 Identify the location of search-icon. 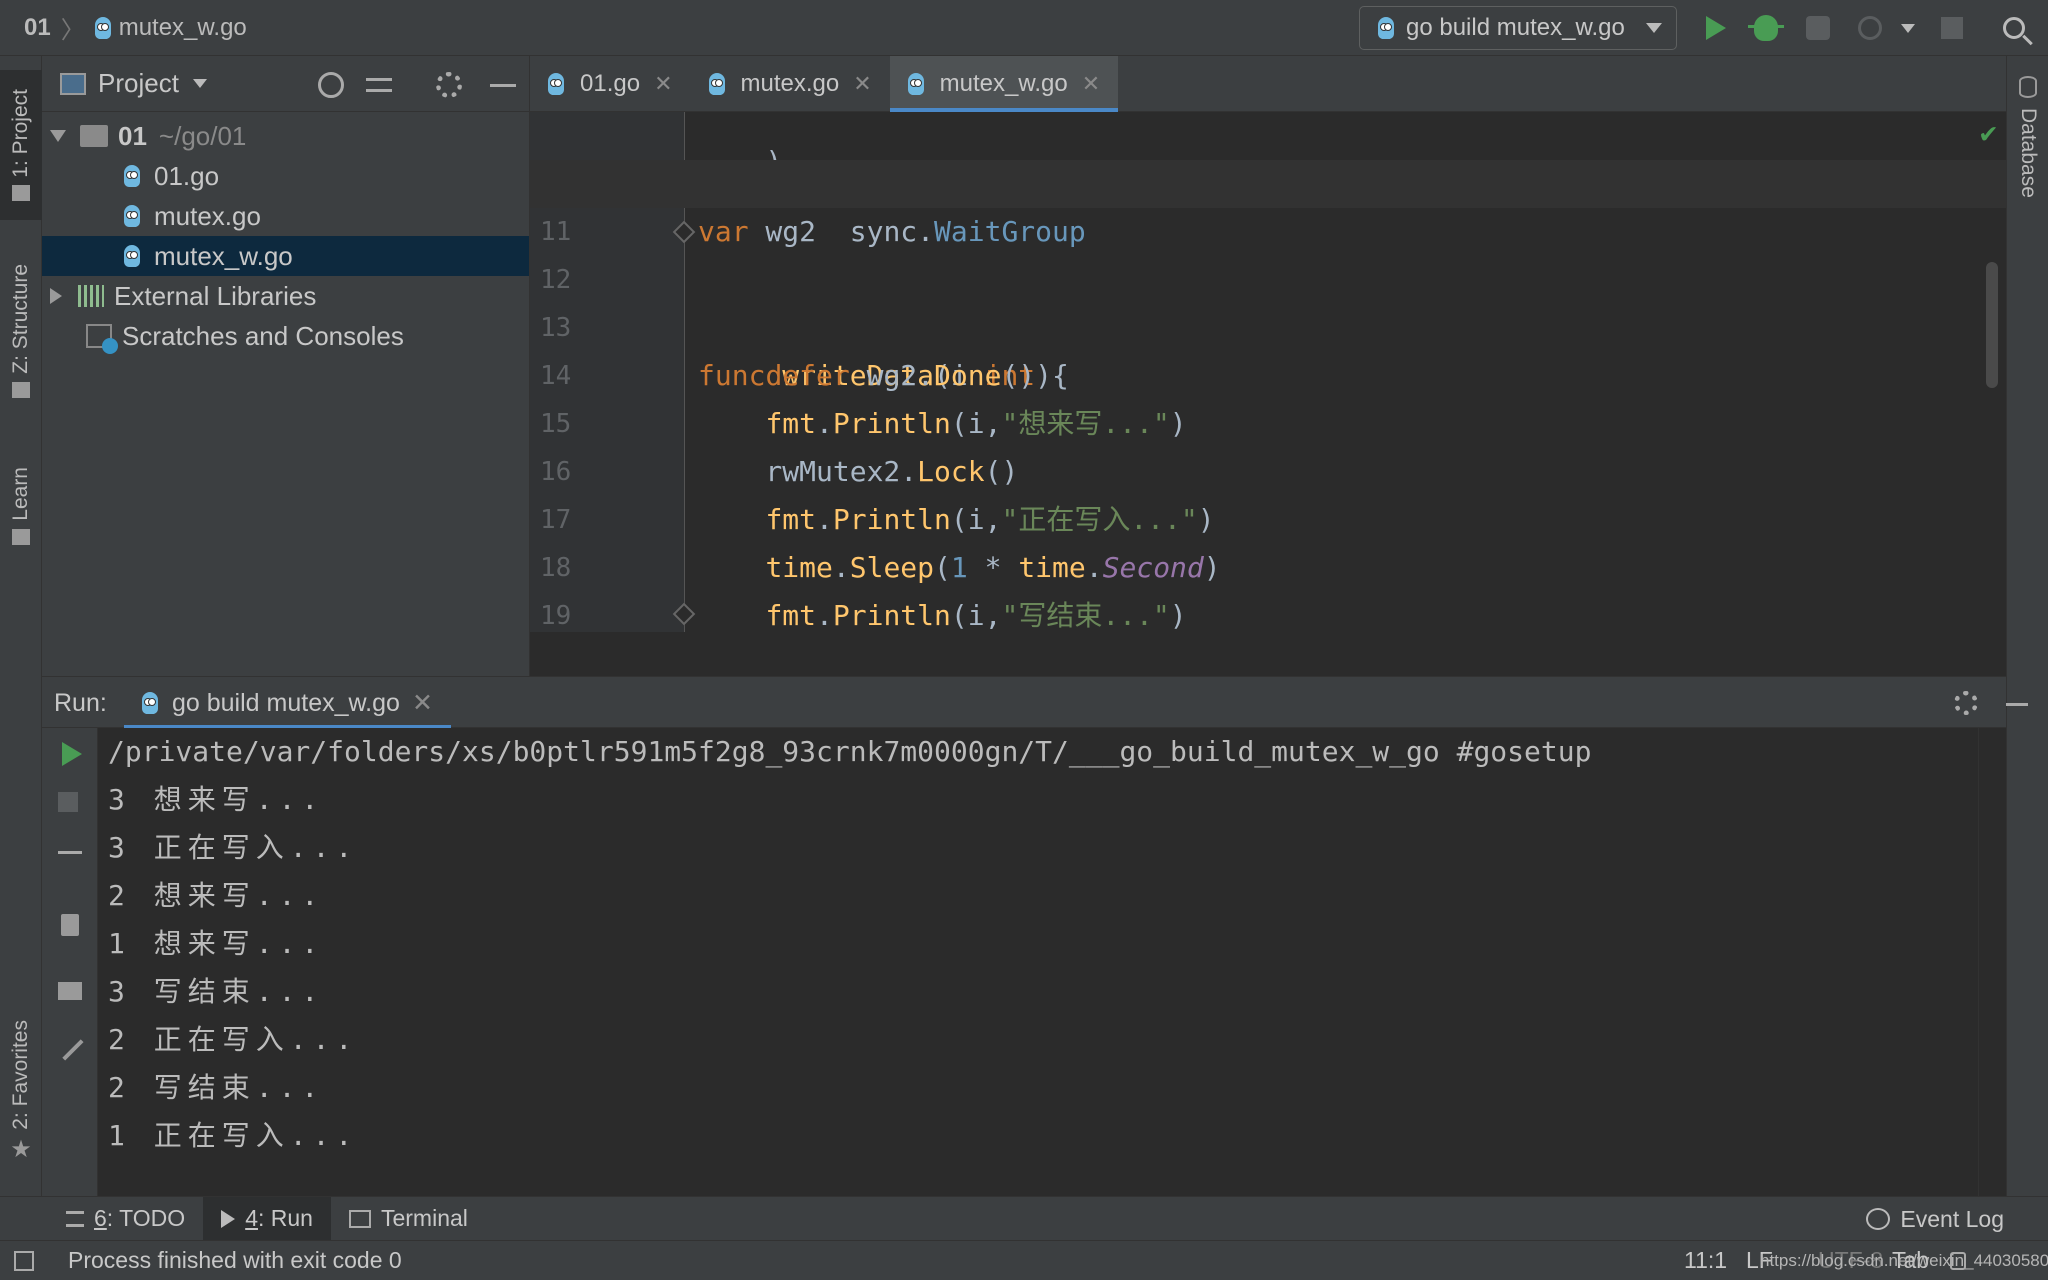
(2014, 28).